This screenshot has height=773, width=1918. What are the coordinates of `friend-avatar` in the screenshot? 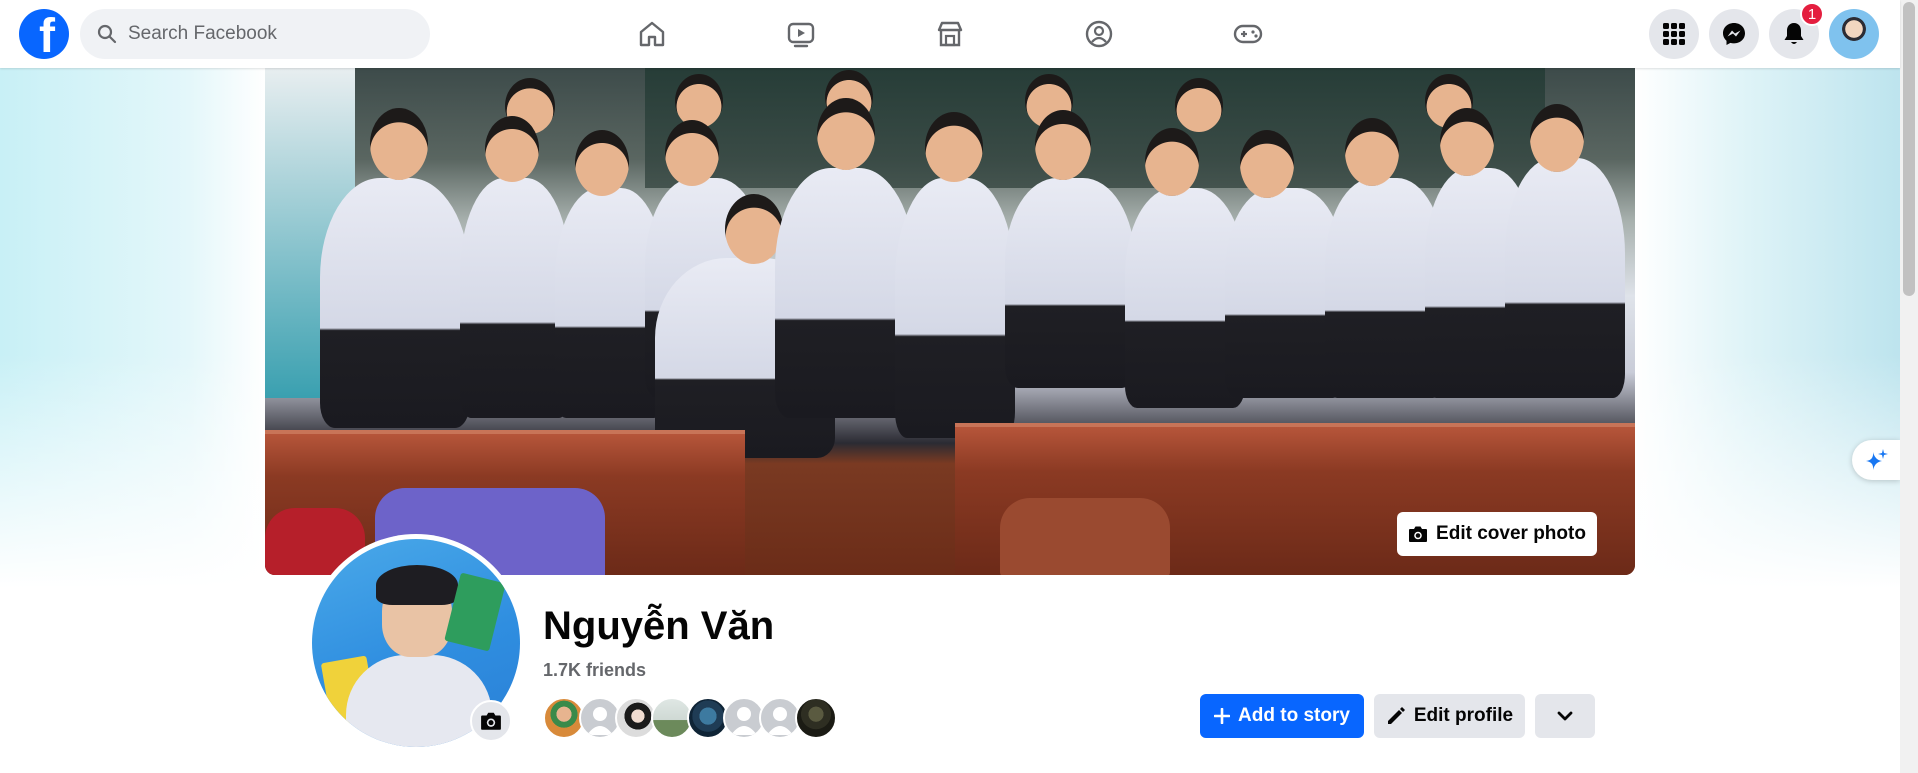 It's located at (816, 718).